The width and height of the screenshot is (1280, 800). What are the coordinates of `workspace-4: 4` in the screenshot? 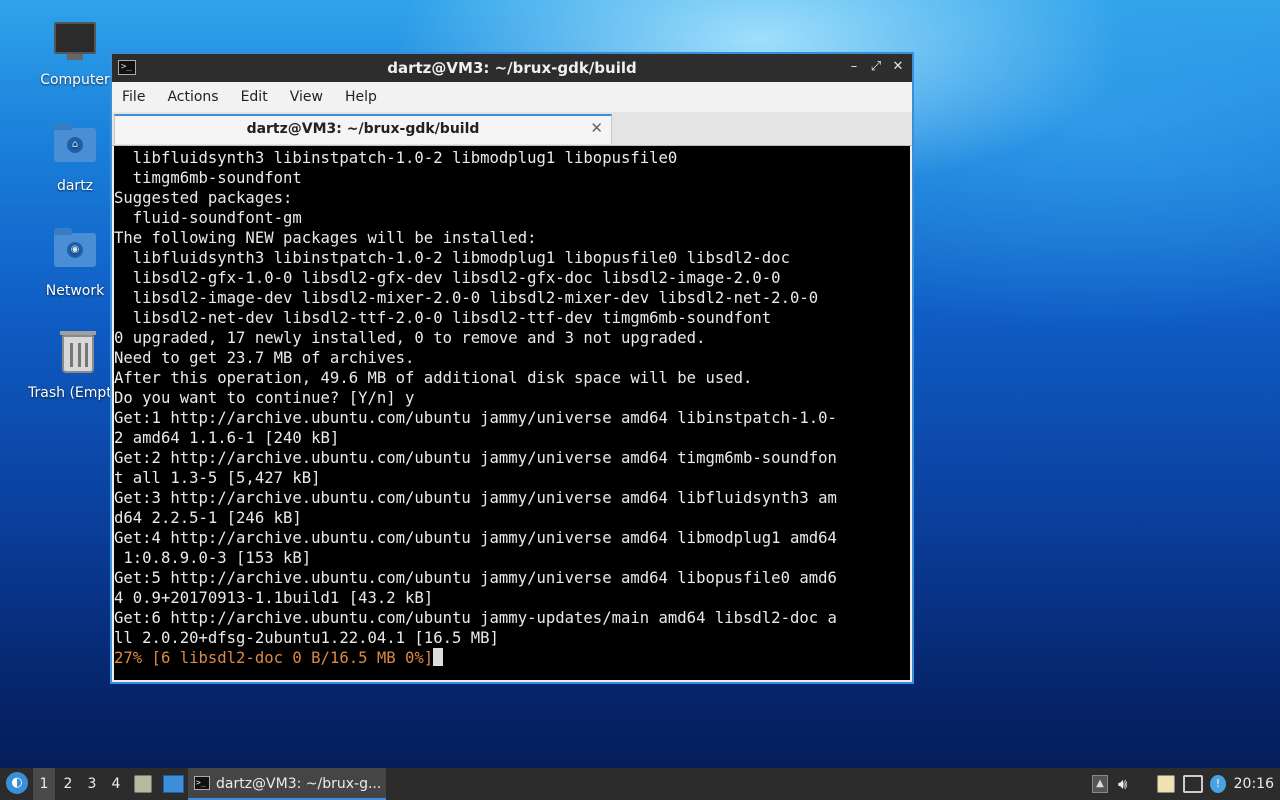 It's located at (116, 784).